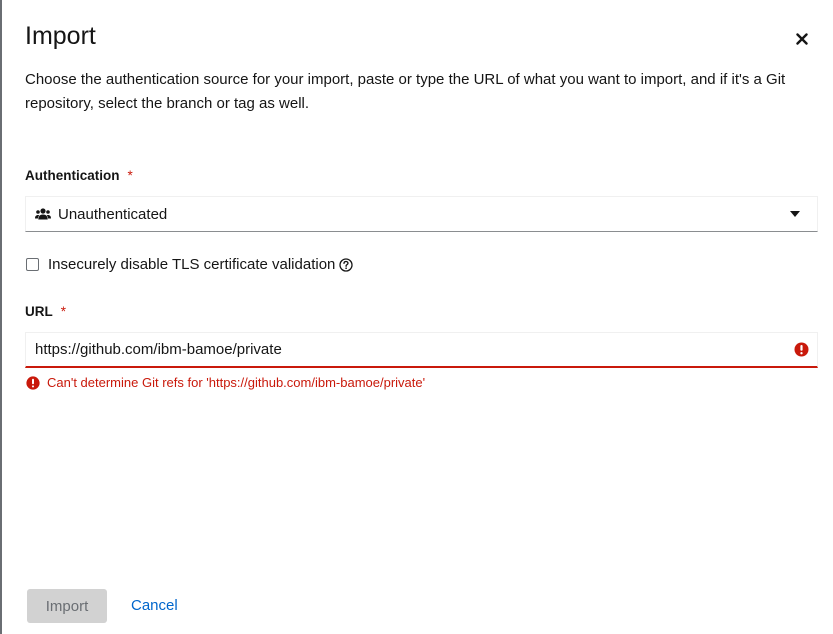 This screenshot has height=634, width=833. Describe the element at coordinates (346, 264) in the screenshot. I see `help-icon` at that location.